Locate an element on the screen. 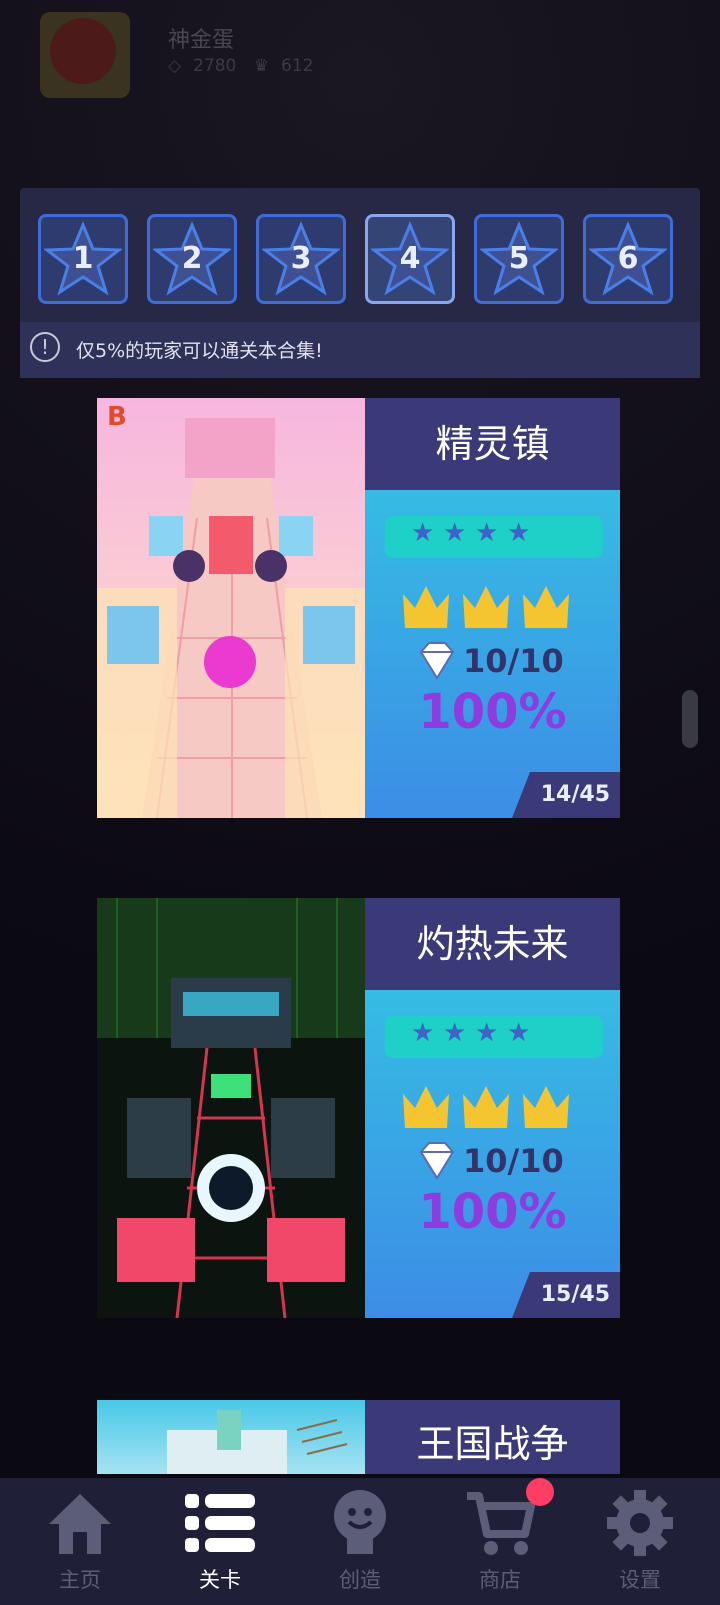 This screenshot has width=720, height=1605. level-thumbnail: B is located at coordinates (231, 608).